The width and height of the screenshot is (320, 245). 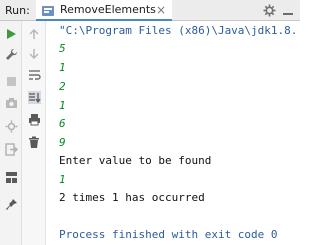 What do you see at coordinates (11, 177) in the screenshot?
I see `layout-icon` at bounding box center [11, 177].